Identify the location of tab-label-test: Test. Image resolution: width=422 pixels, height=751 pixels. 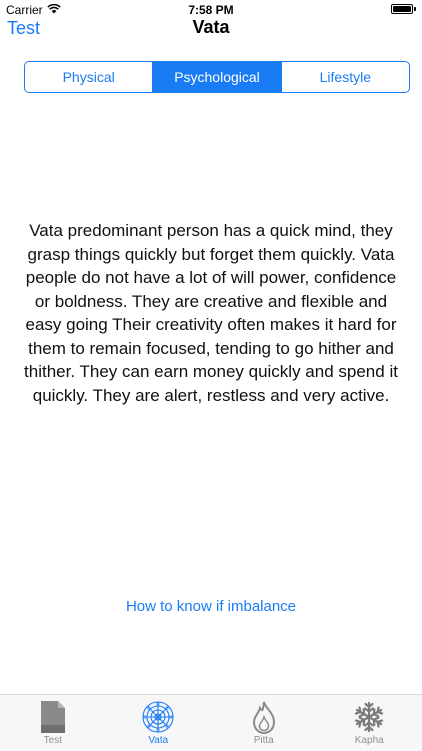
(53, 740).